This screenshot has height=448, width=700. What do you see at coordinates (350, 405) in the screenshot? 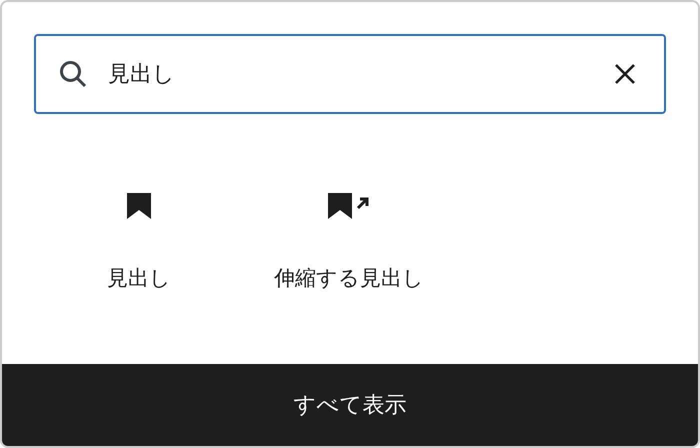
I see `show-all-button: すべて表示` at bounding box center [350, 405].